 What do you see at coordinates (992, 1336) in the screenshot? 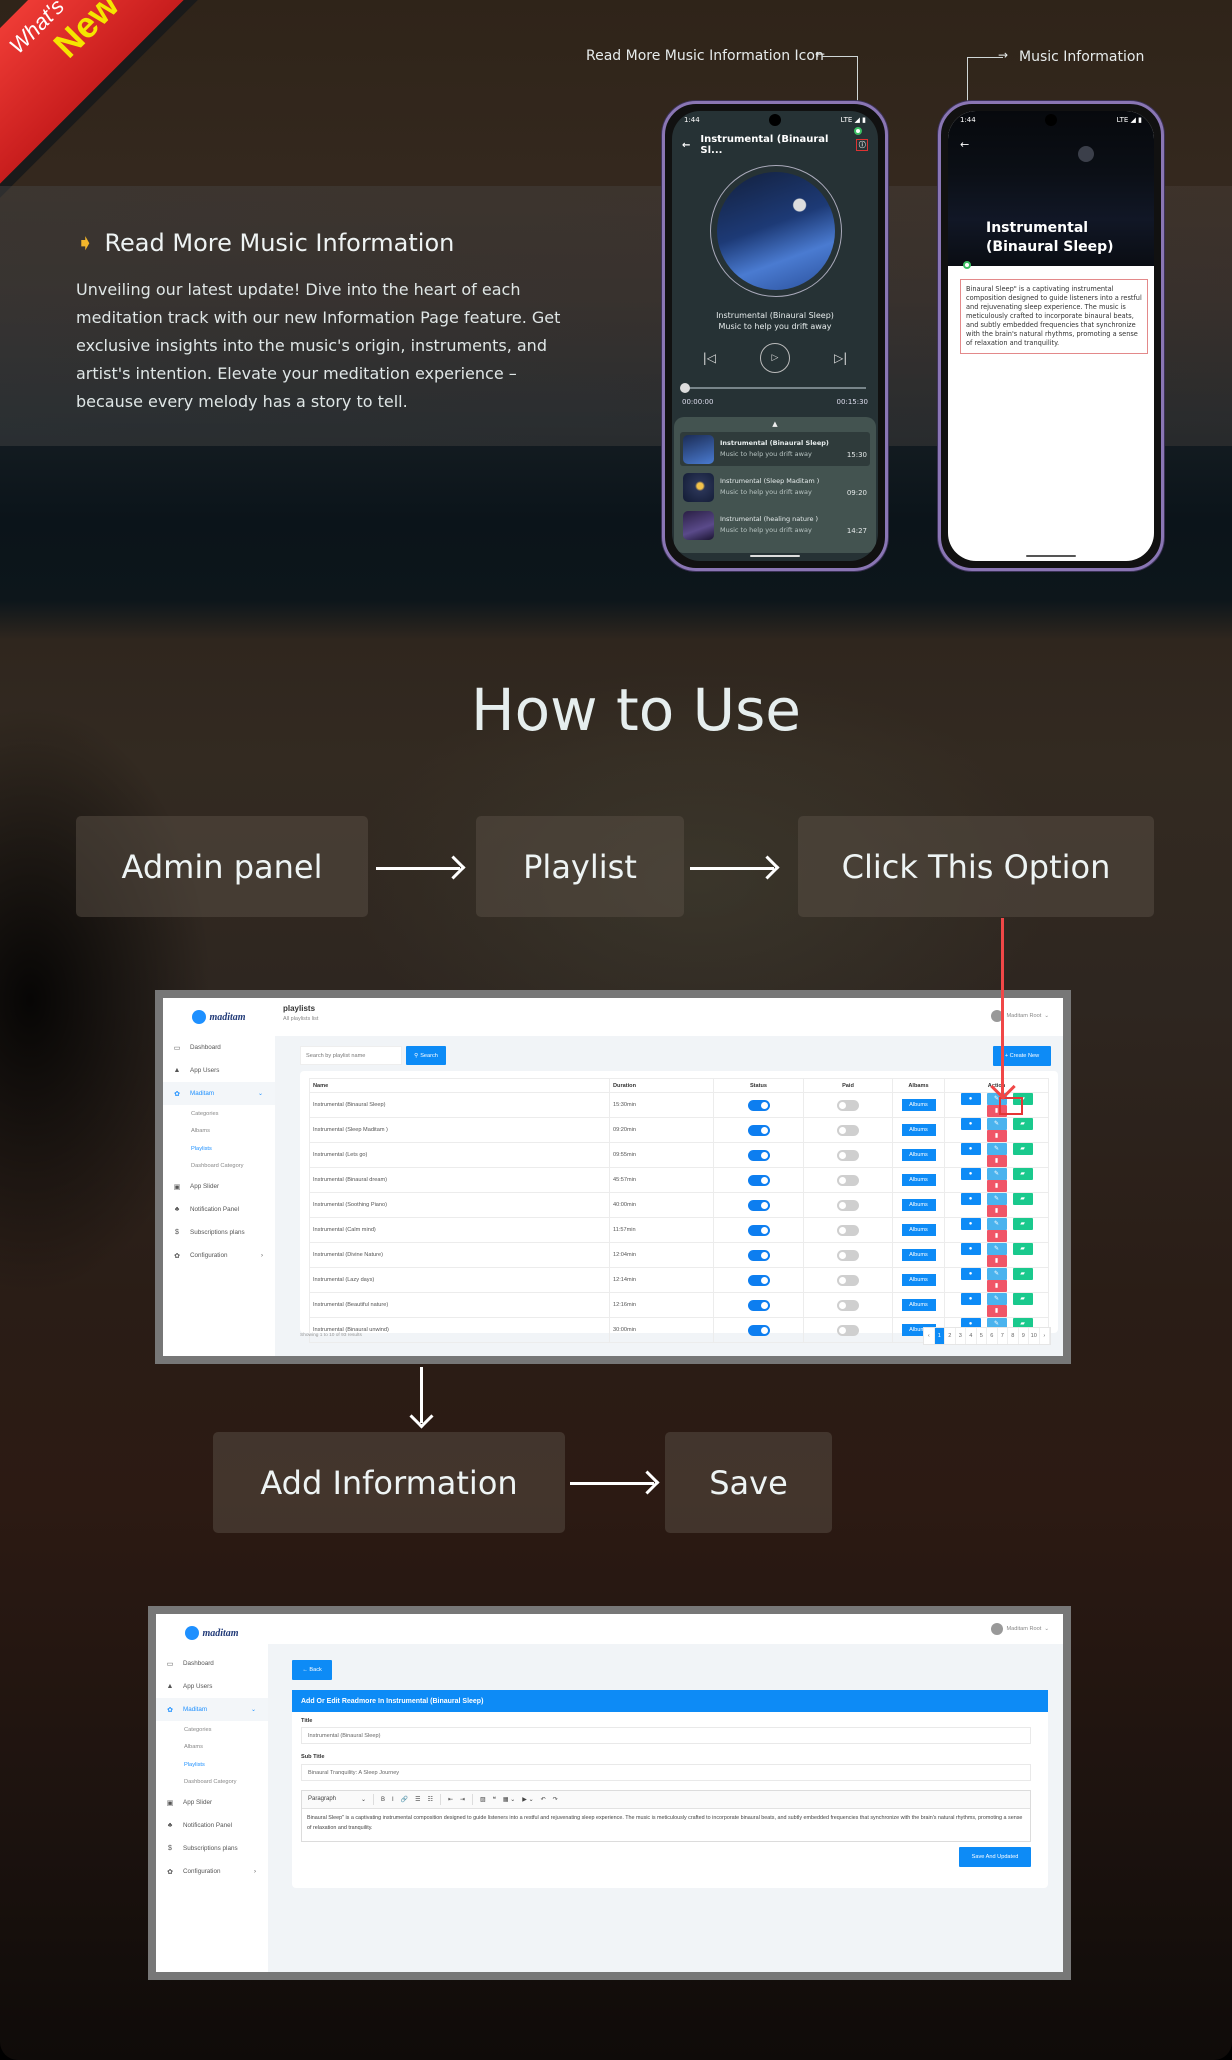
I see `page-6: 6` at bounding box center [992, 1336].